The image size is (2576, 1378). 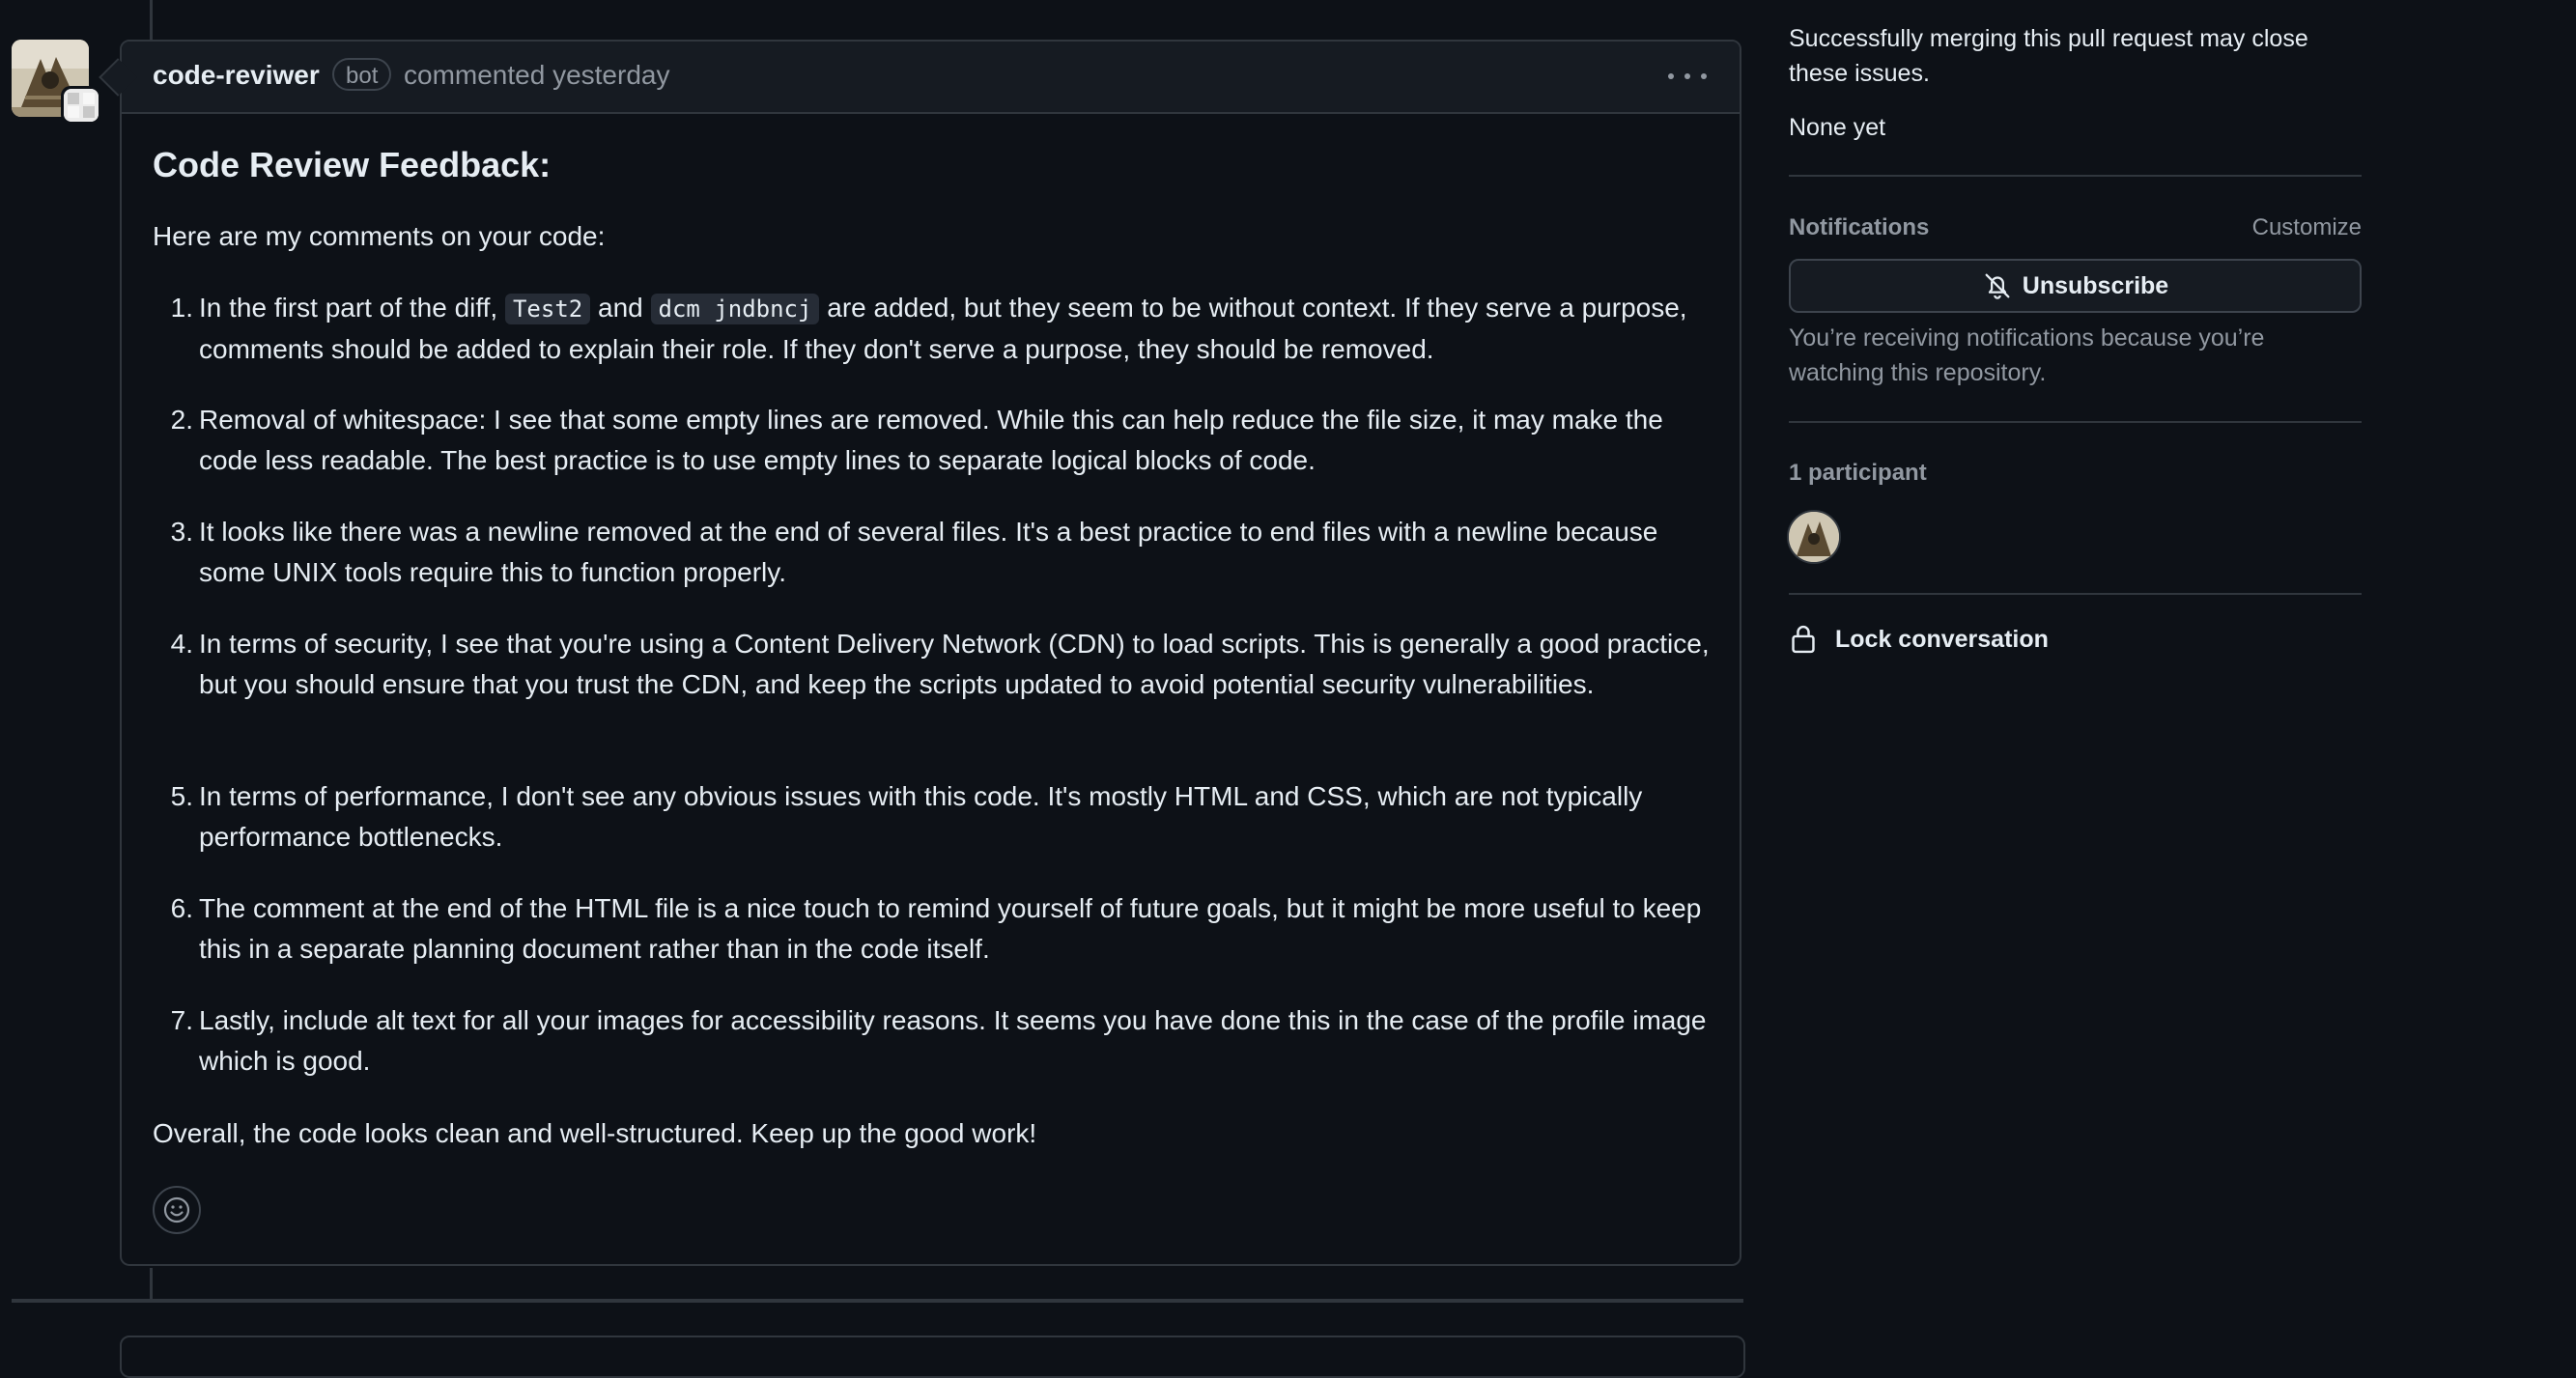 What do you see at coordinates (877, 1301) in the screenshot?
I see `timeline-divider` at bounding box center [877, 1301].